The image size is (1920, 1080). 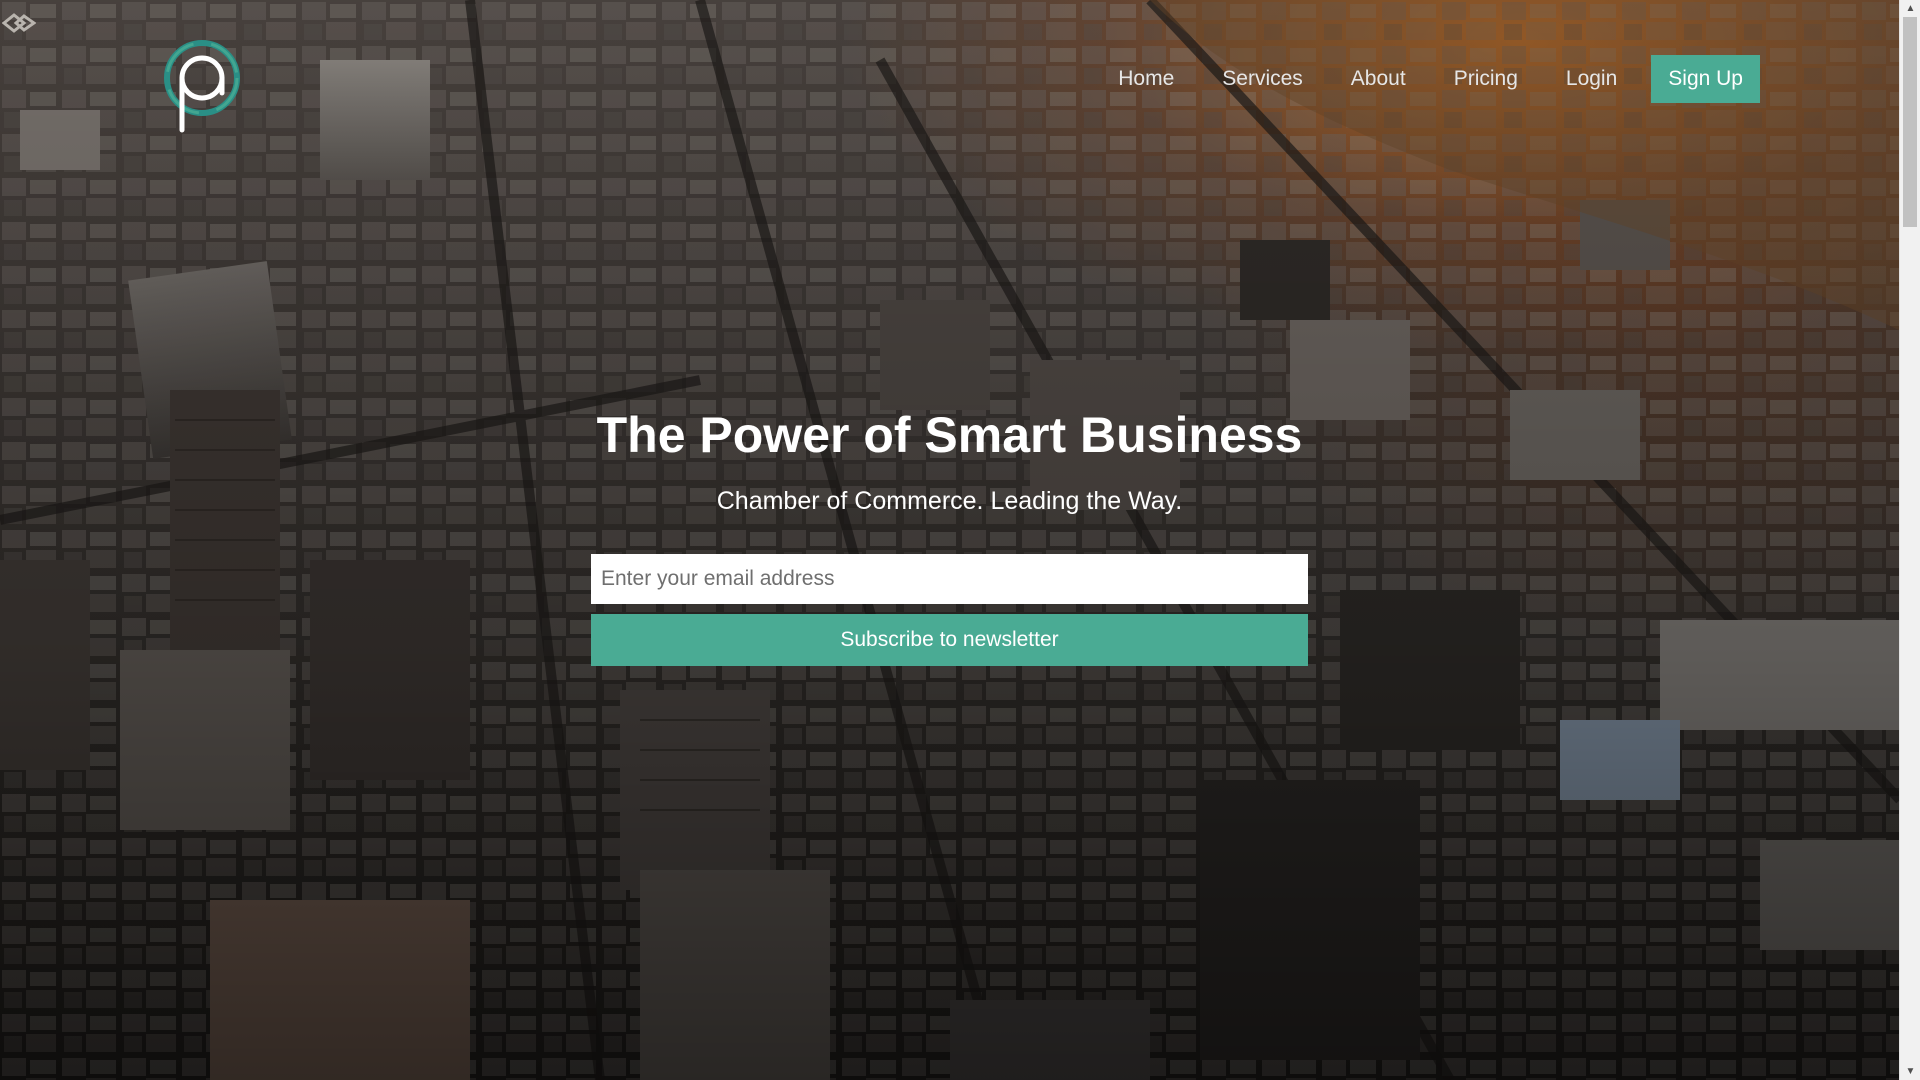 What do you see at coordinates (949, 640) in the screenshot?
I see `subscribe-button: Subscribe to newsletter` at bounding box center [949, 640].